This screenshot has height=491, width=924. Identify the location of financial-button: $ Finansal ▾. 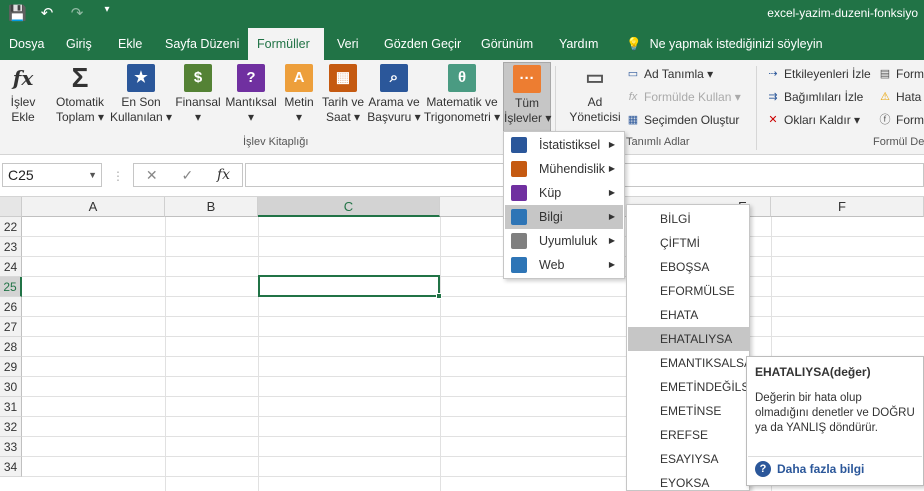
(198, 94).